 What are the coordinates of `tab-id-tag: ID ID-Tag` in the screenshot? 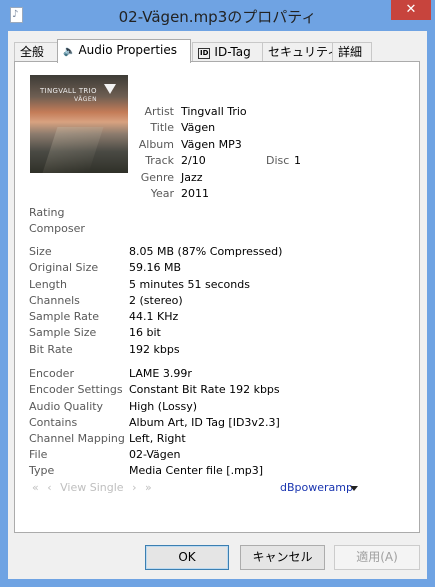 It's located at (227, 52).